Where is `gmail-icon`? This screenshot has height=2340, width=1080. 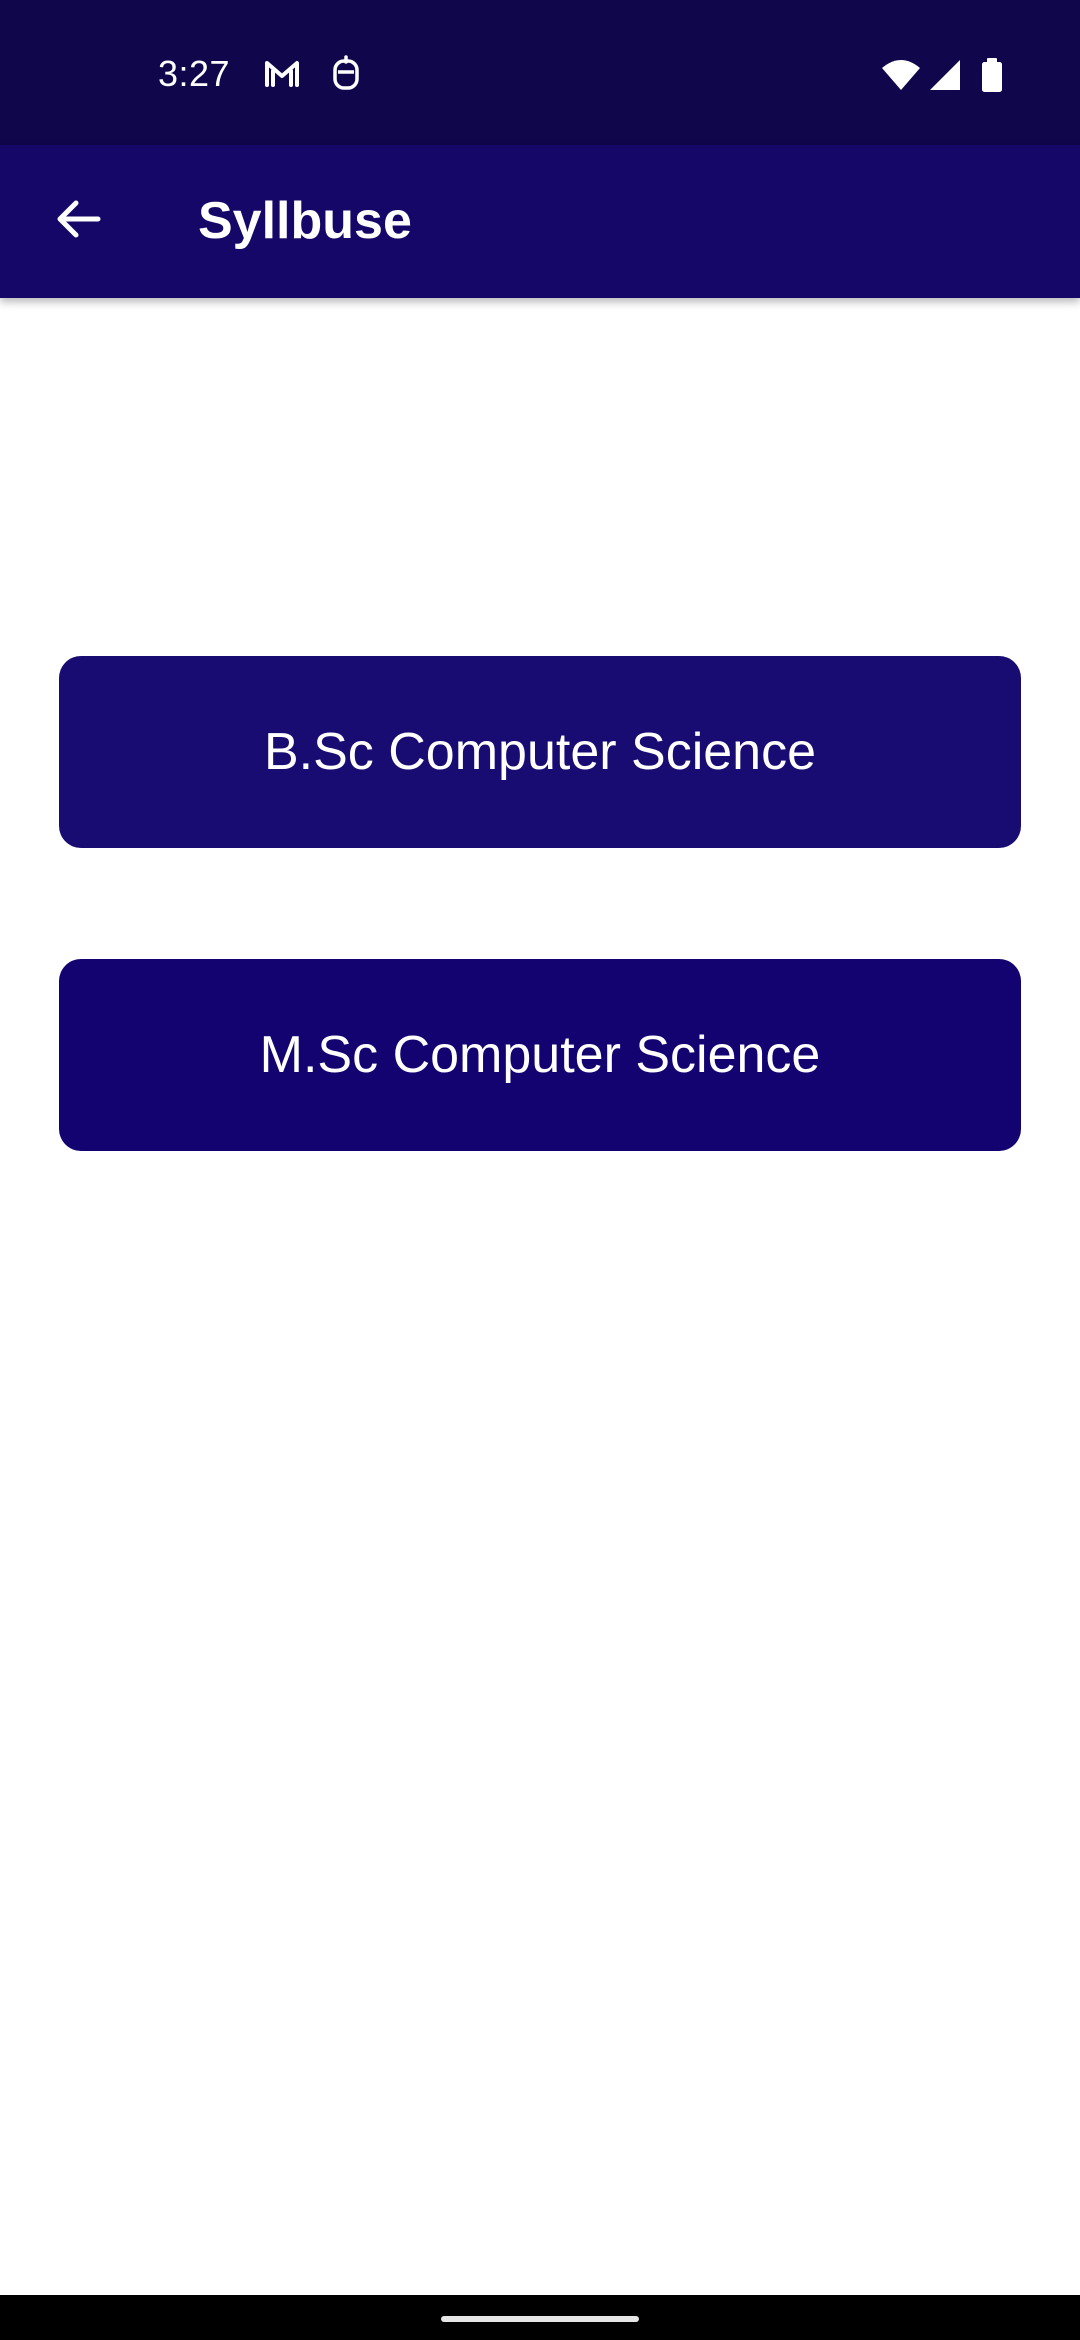
gmail-icon is located at coordinates (282, 74).